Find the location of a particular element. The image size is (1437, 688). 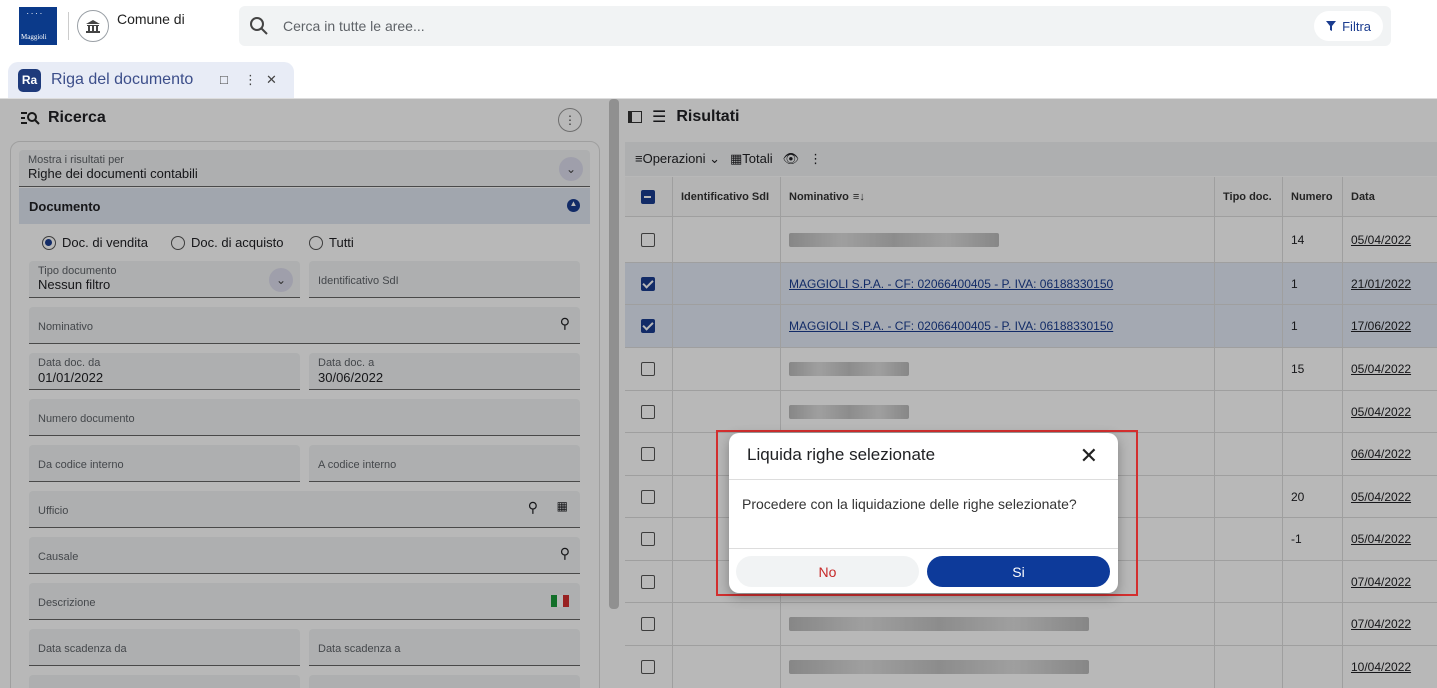

tab-title: Riga del documento is located at coordinates (122, 79).